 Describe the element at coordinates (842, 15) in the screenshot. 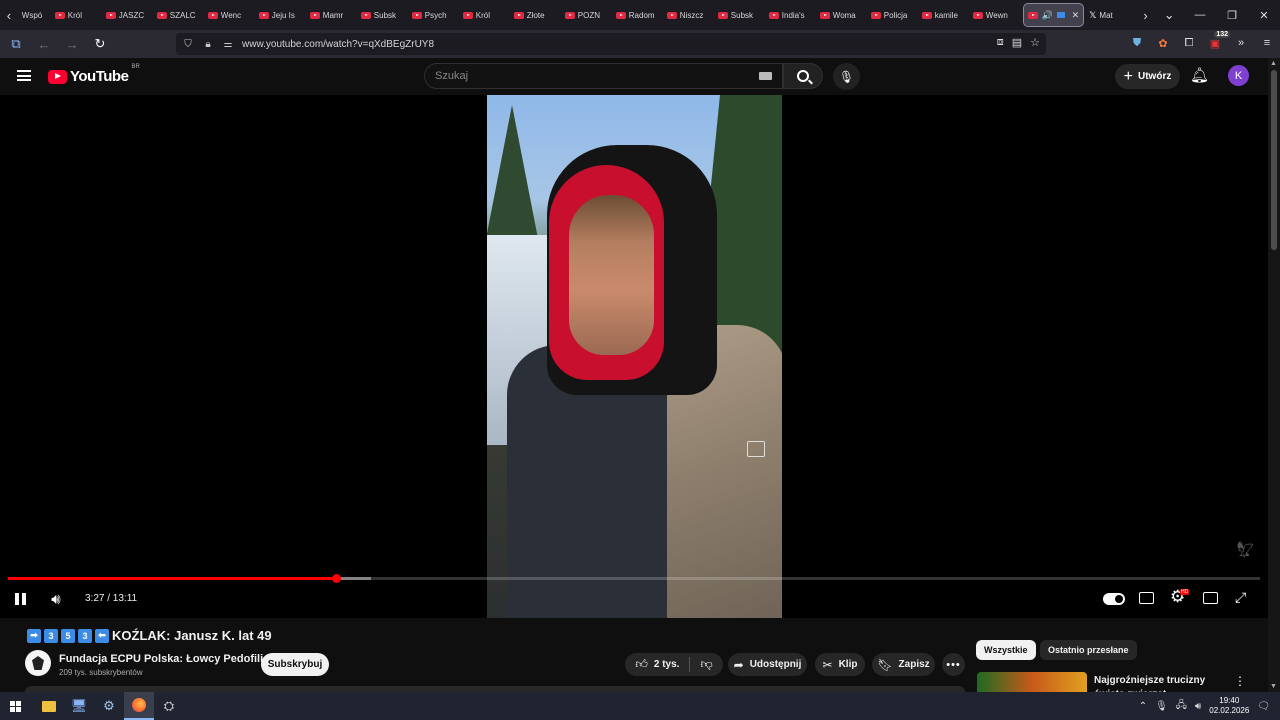

I see `browser-tab: Woma` at that location.